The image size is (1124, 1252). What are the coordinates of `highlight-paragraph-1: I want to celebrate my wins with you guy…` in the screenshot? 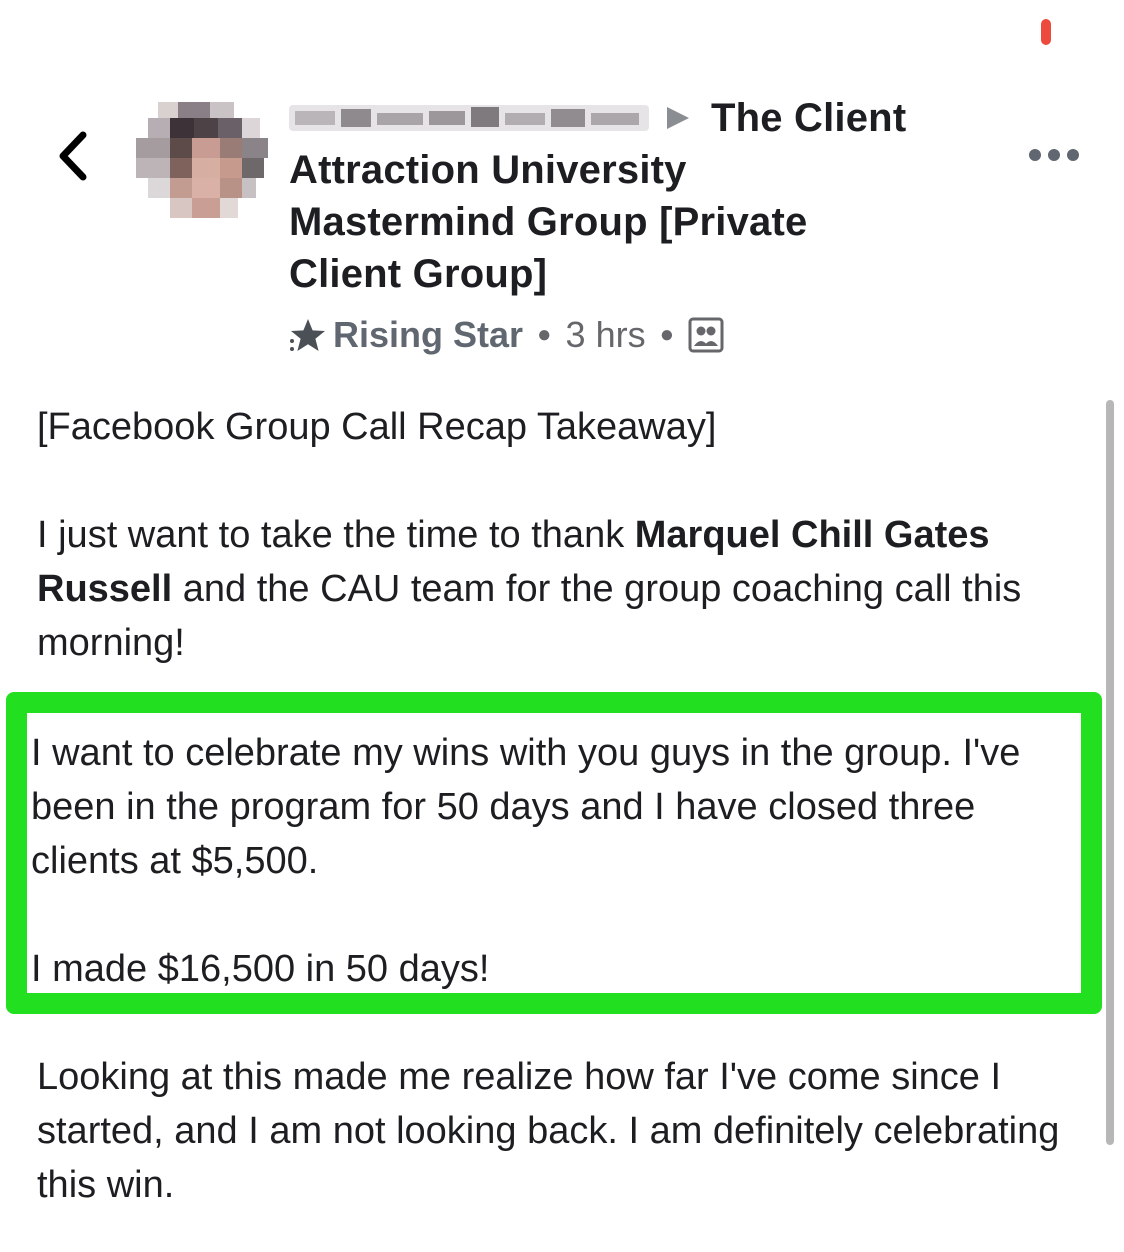 It's located at (526, 807).